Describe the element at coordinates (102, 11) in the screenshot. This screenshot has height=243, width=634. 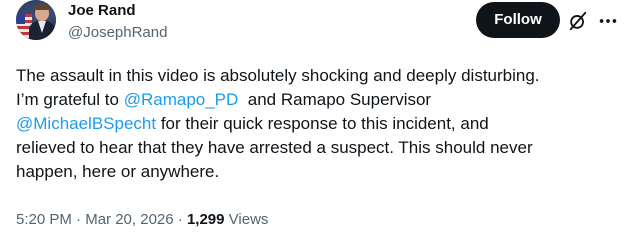
I see `author-name: Joe Rand` at that location.